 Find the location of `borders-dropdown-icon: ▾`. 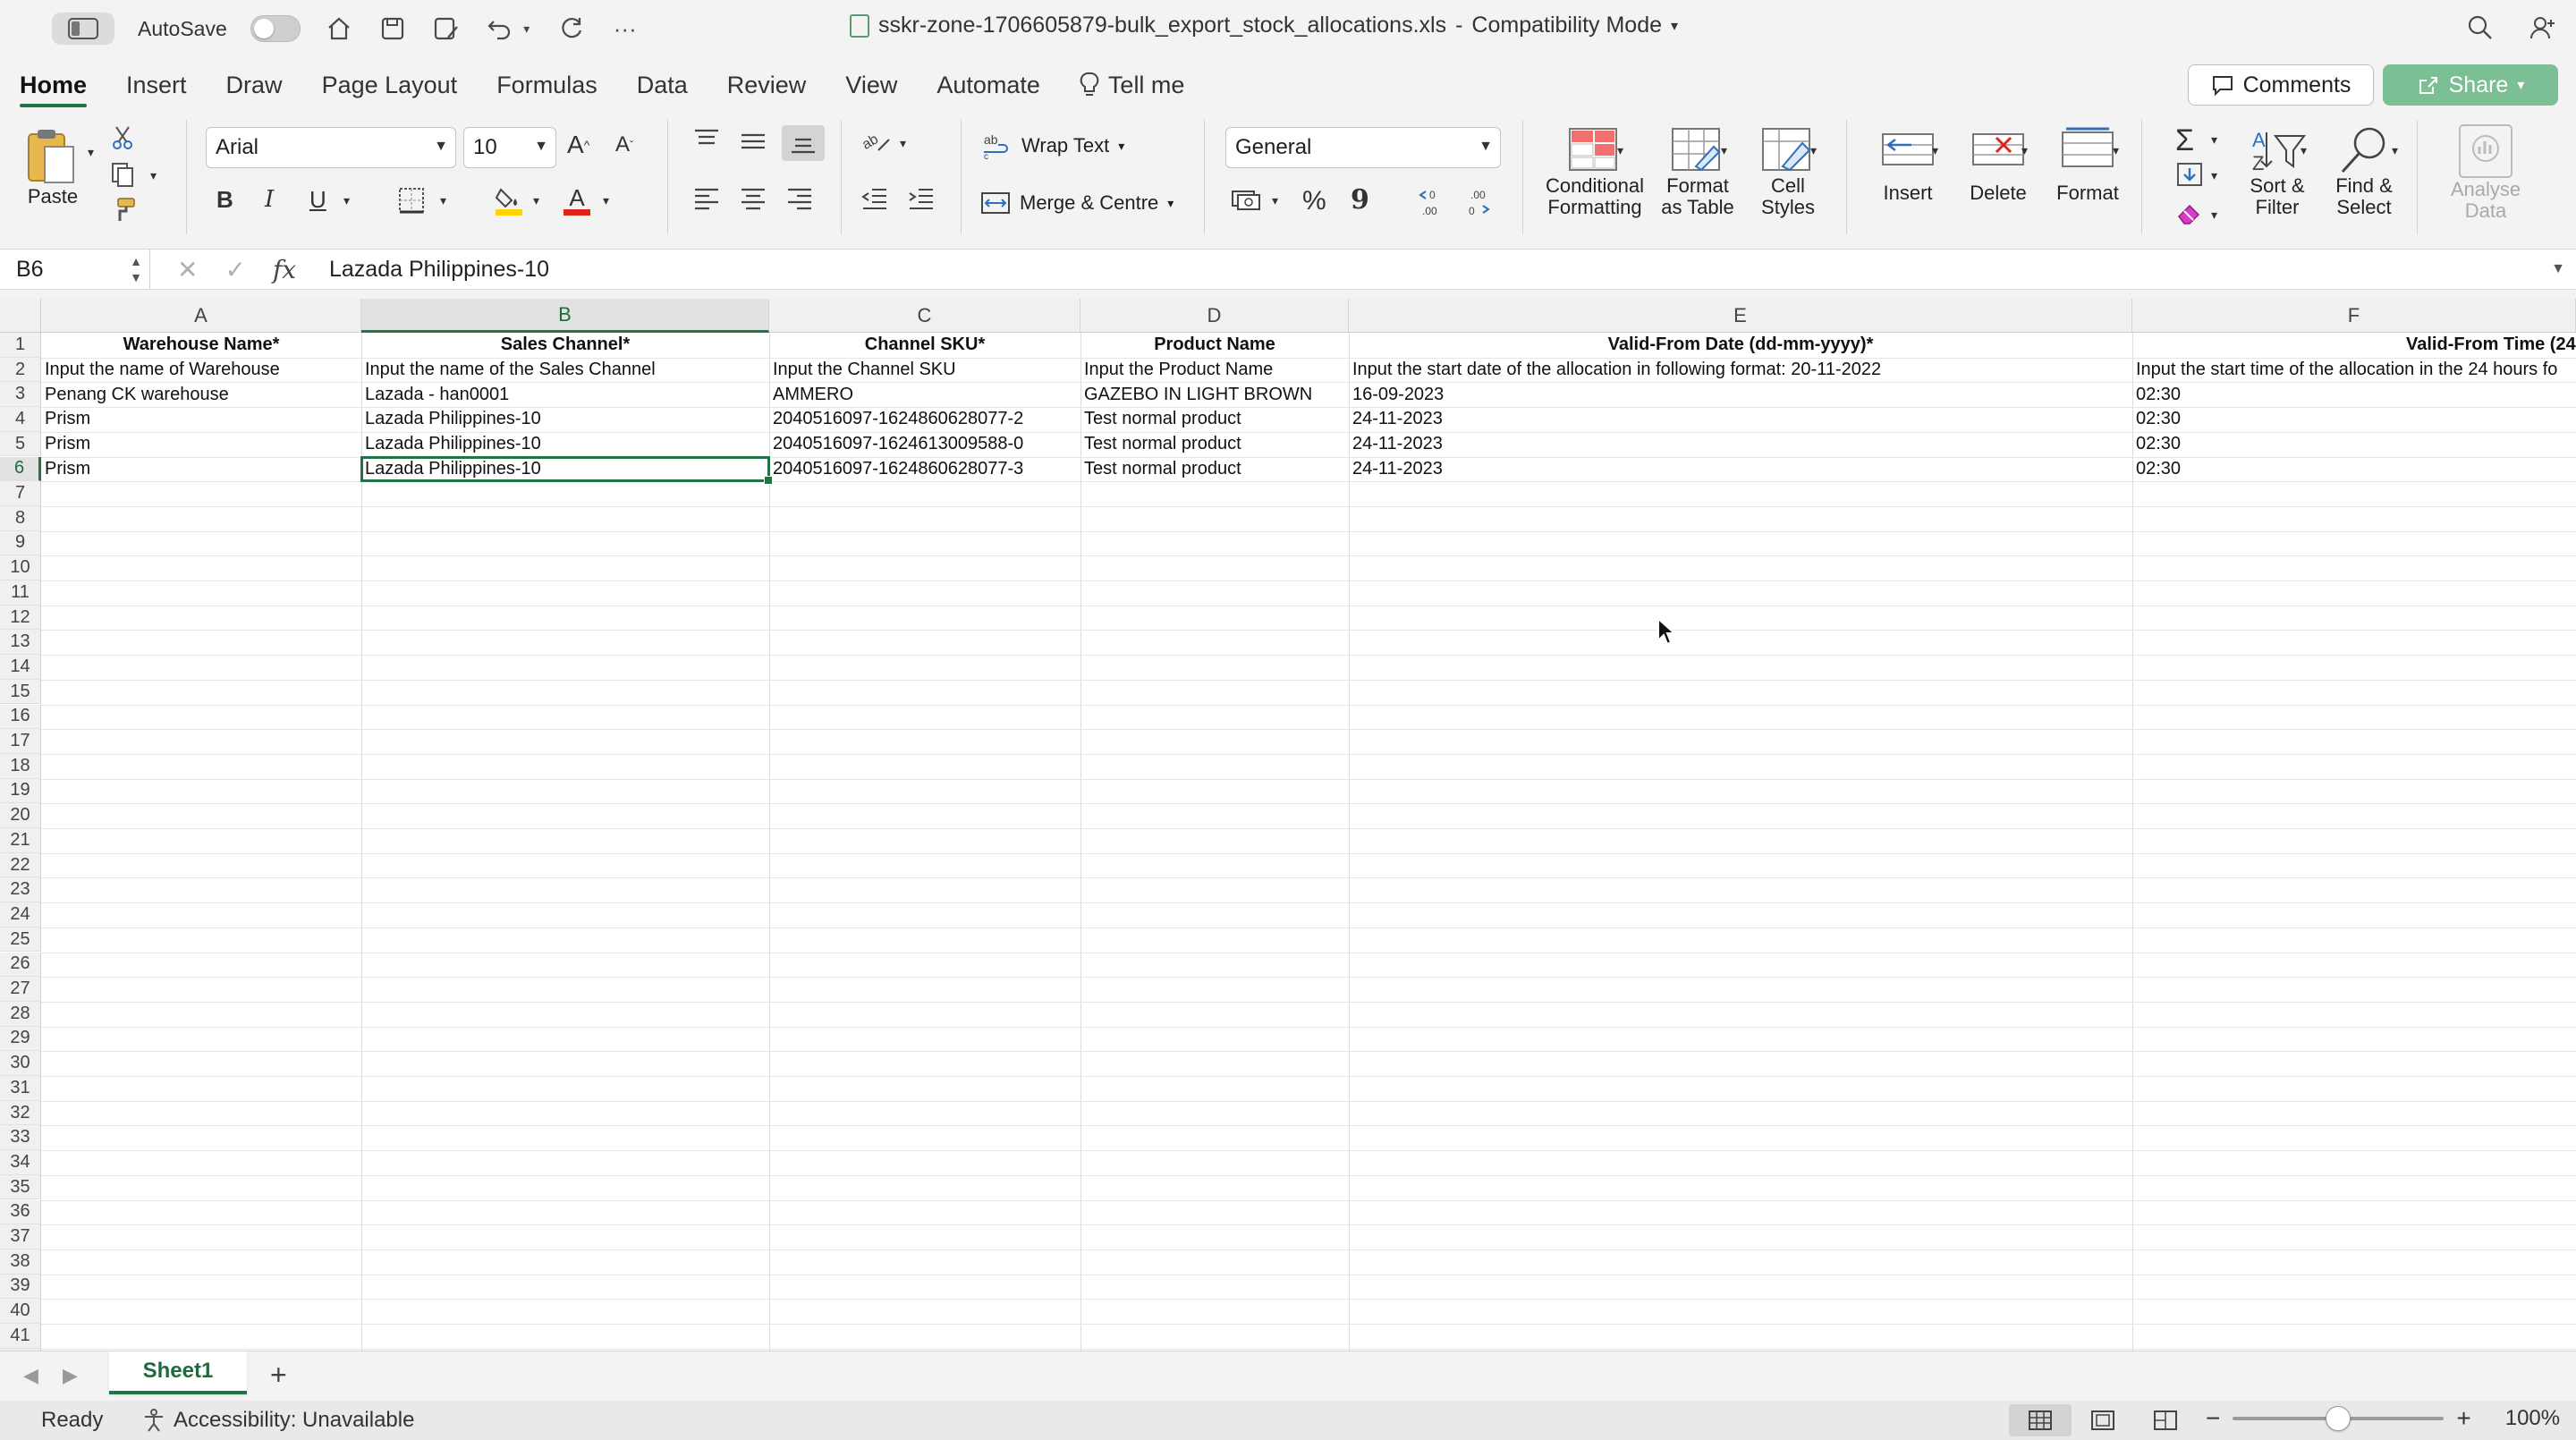

borders-dropdown-icon: ▾ is located at coordinates (443, 200).